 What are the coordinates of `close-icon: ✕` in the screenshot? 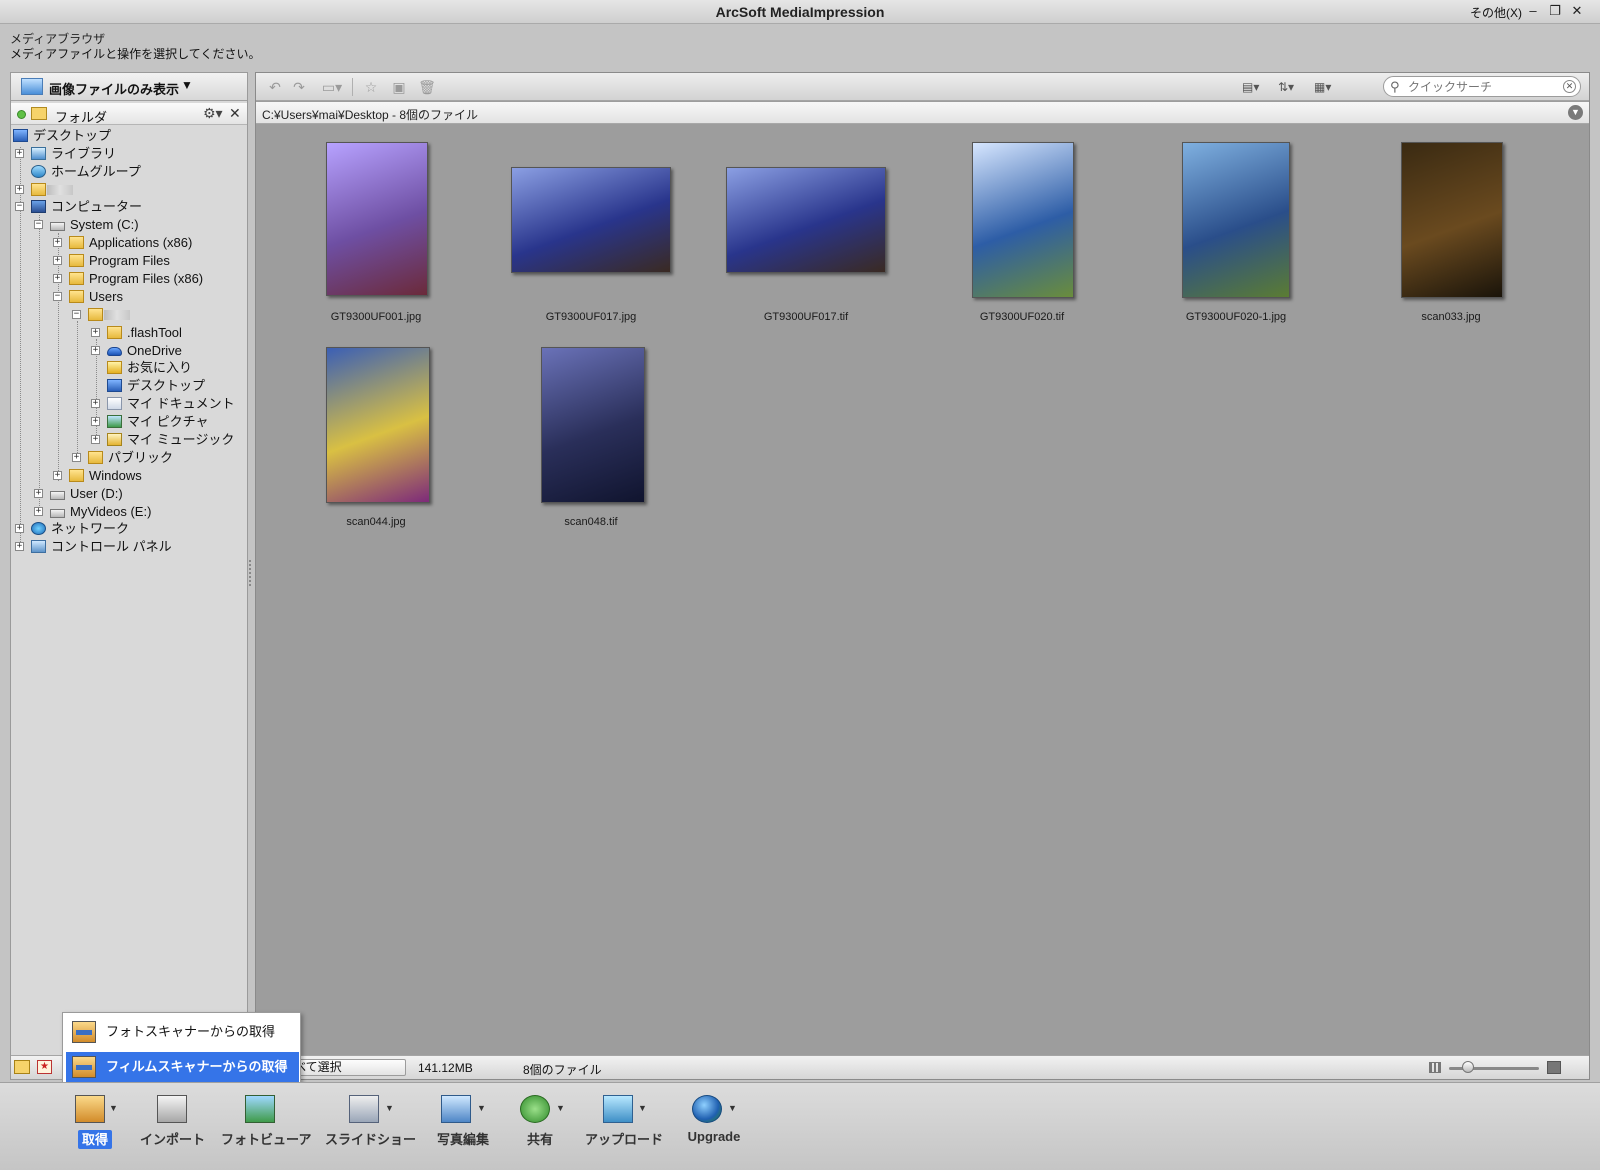 It's located at (1577, 11).